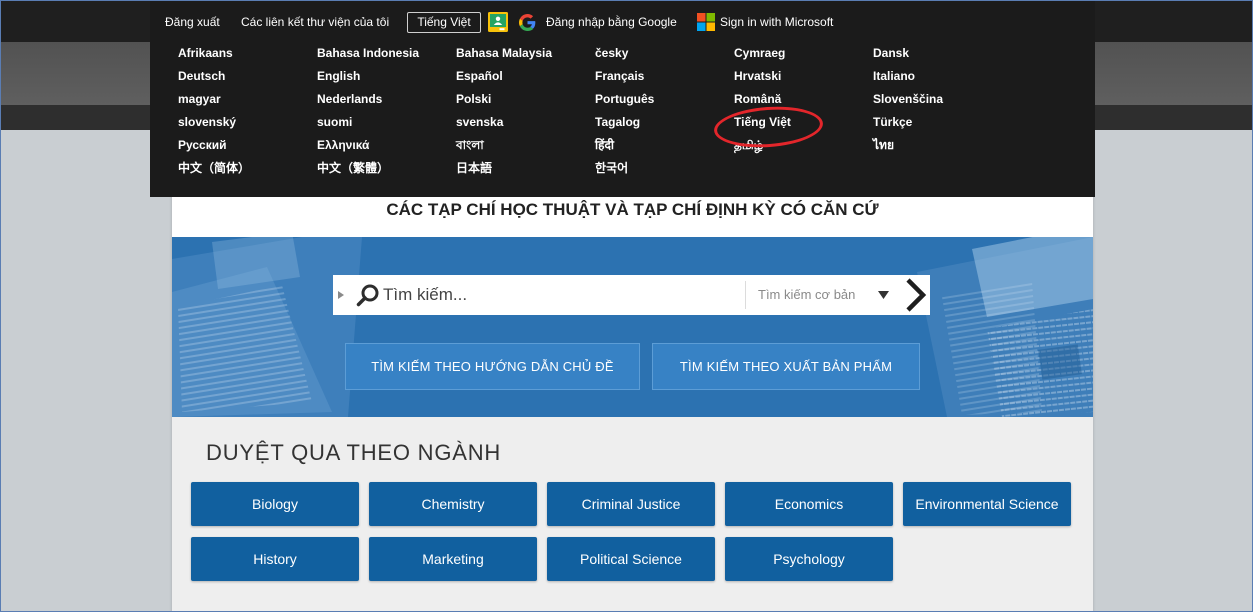 The height and width of the screenshot is (612, 1253). Describe the element at coordinates (611, 22) in the screenshot. I see `google-signin-label: Đăng nhập bằng Google` at that location.